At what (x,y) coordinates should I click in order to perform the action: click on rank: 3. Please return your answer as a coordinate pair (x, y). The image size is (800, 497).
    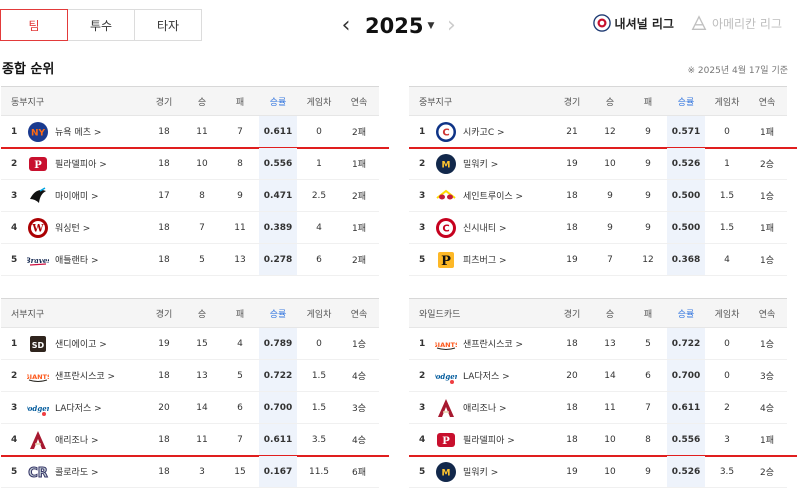
    Looking at the image, I should click on (14, 195).